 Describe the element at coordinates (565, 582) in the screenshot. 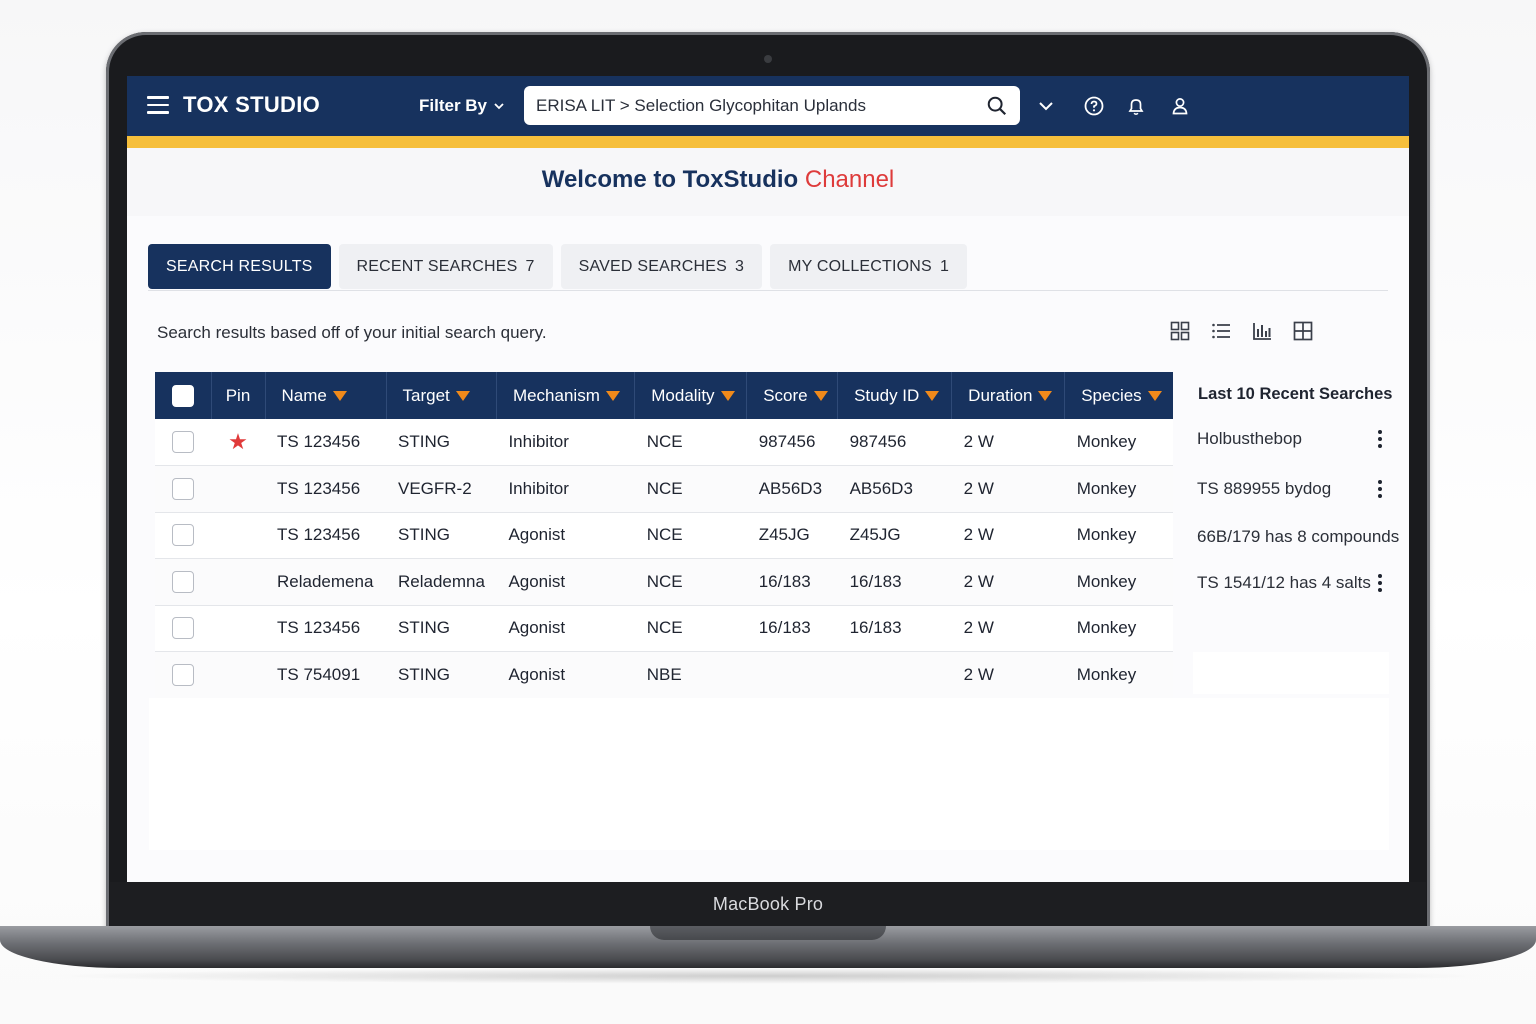

I see `cell-mechanism: Agonist` at that location.